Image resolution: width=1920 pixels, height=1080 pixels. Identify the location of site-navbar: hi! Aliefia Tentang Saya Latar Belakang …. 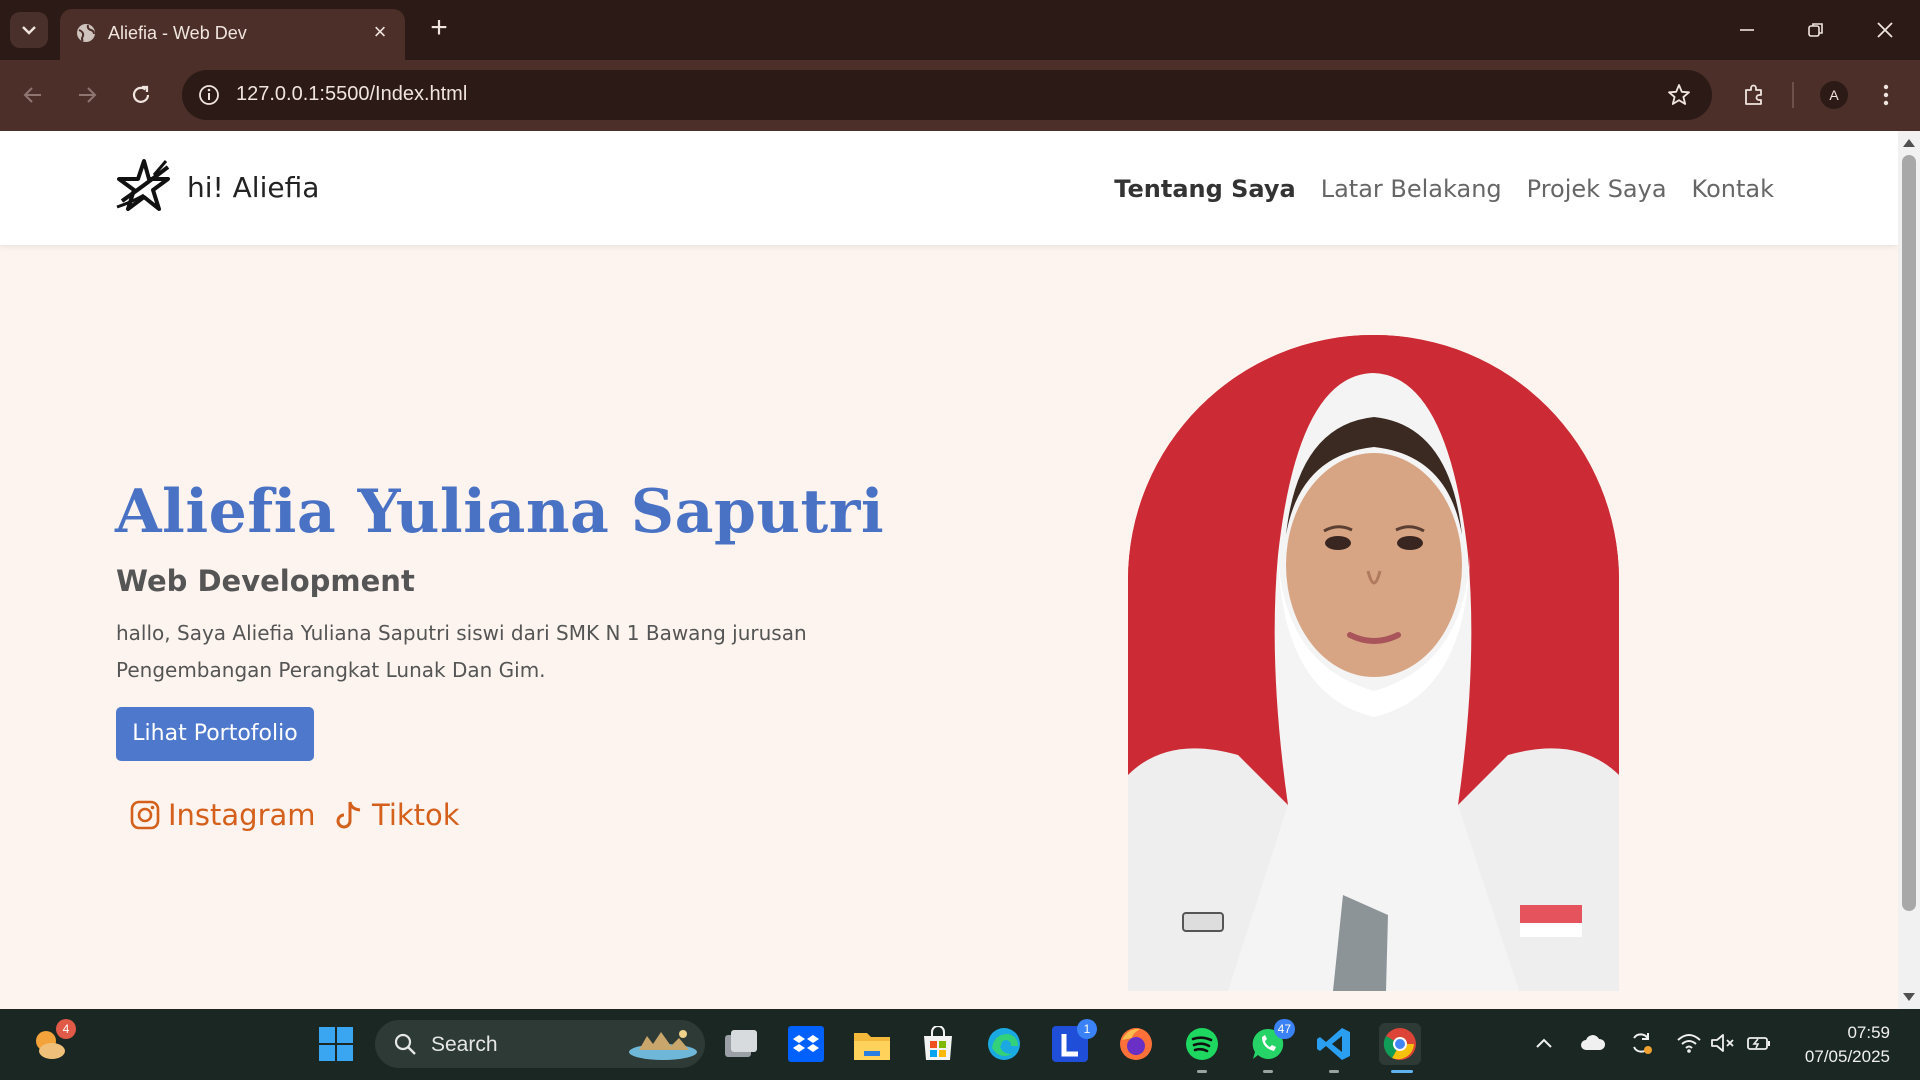
(949, 188).